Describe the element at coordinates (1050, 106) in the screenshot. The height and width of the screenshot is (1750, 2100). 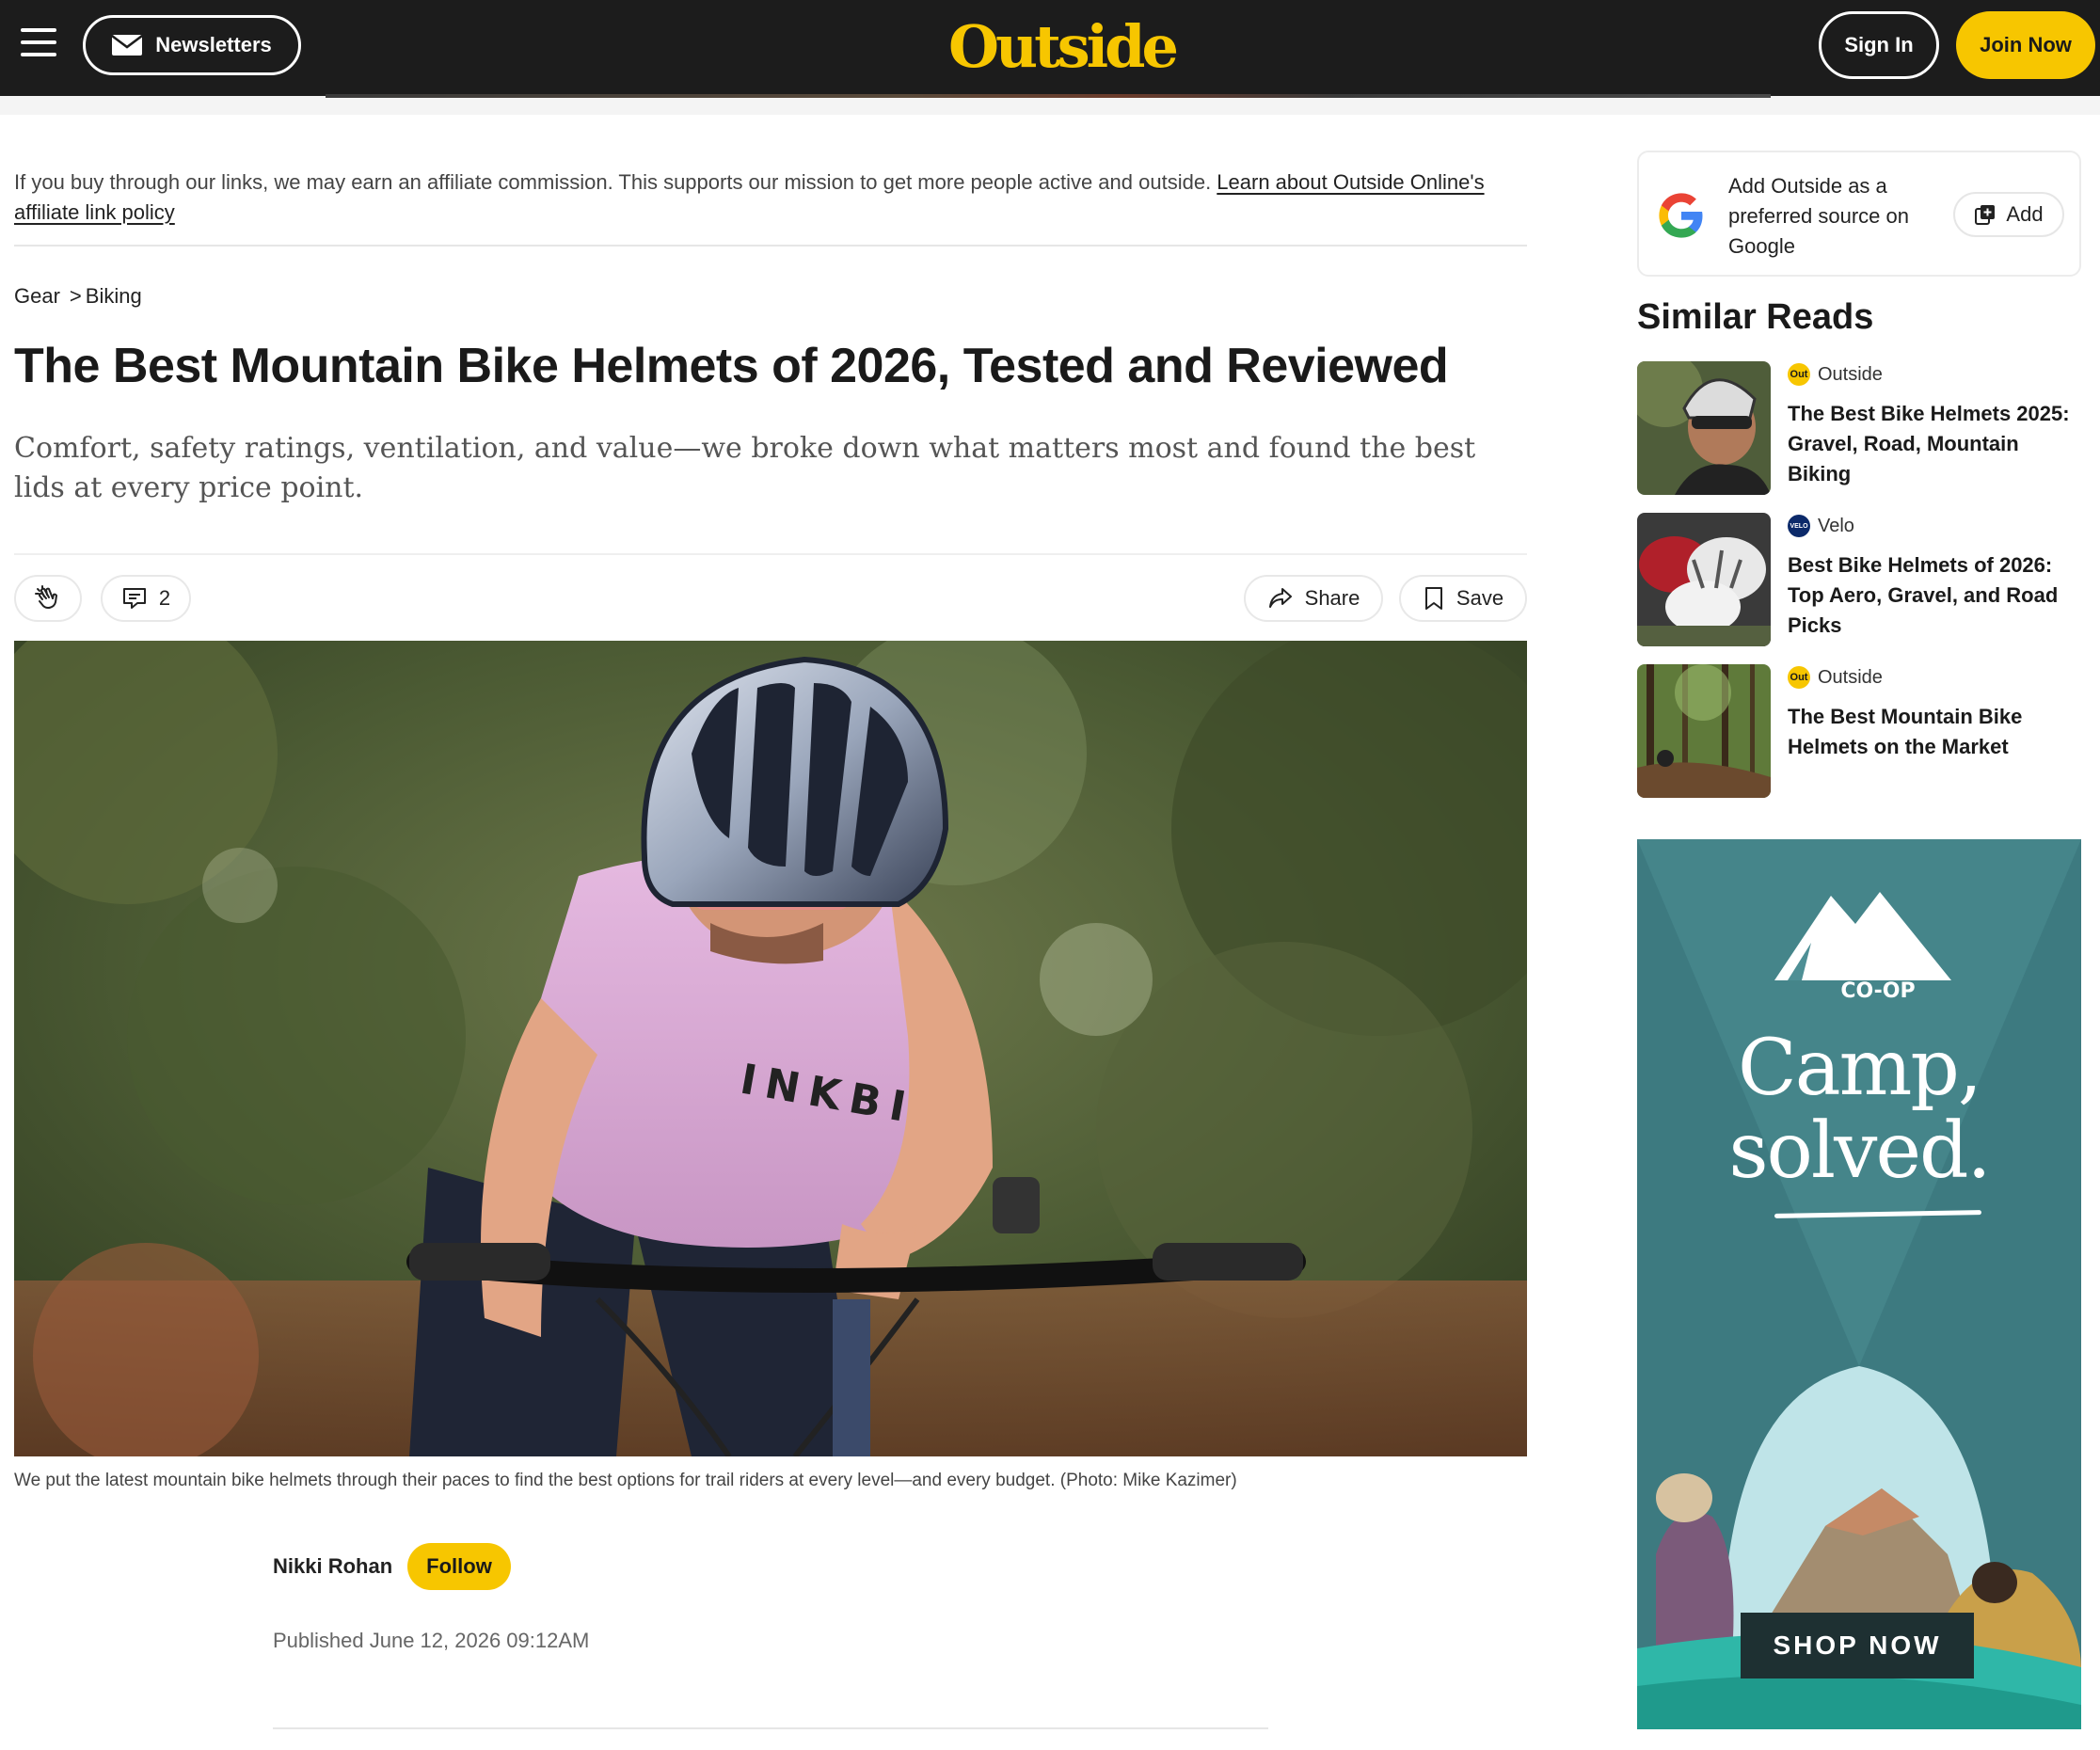
I see `nav-ad-strip-background` at that location.